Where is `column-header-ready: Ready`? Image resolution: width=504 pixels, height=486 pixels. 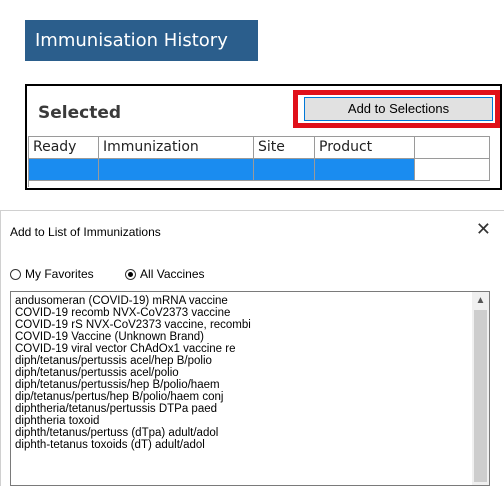 column-header-ready: Ready is located at coordinates (64, 148).